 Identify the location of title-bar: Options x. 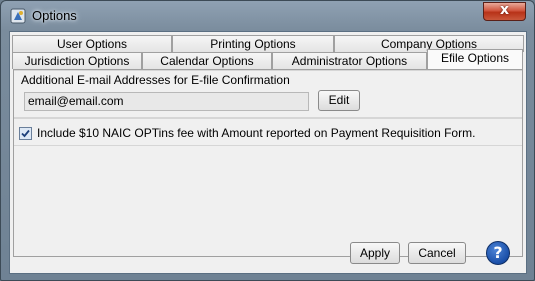
(267, 16).